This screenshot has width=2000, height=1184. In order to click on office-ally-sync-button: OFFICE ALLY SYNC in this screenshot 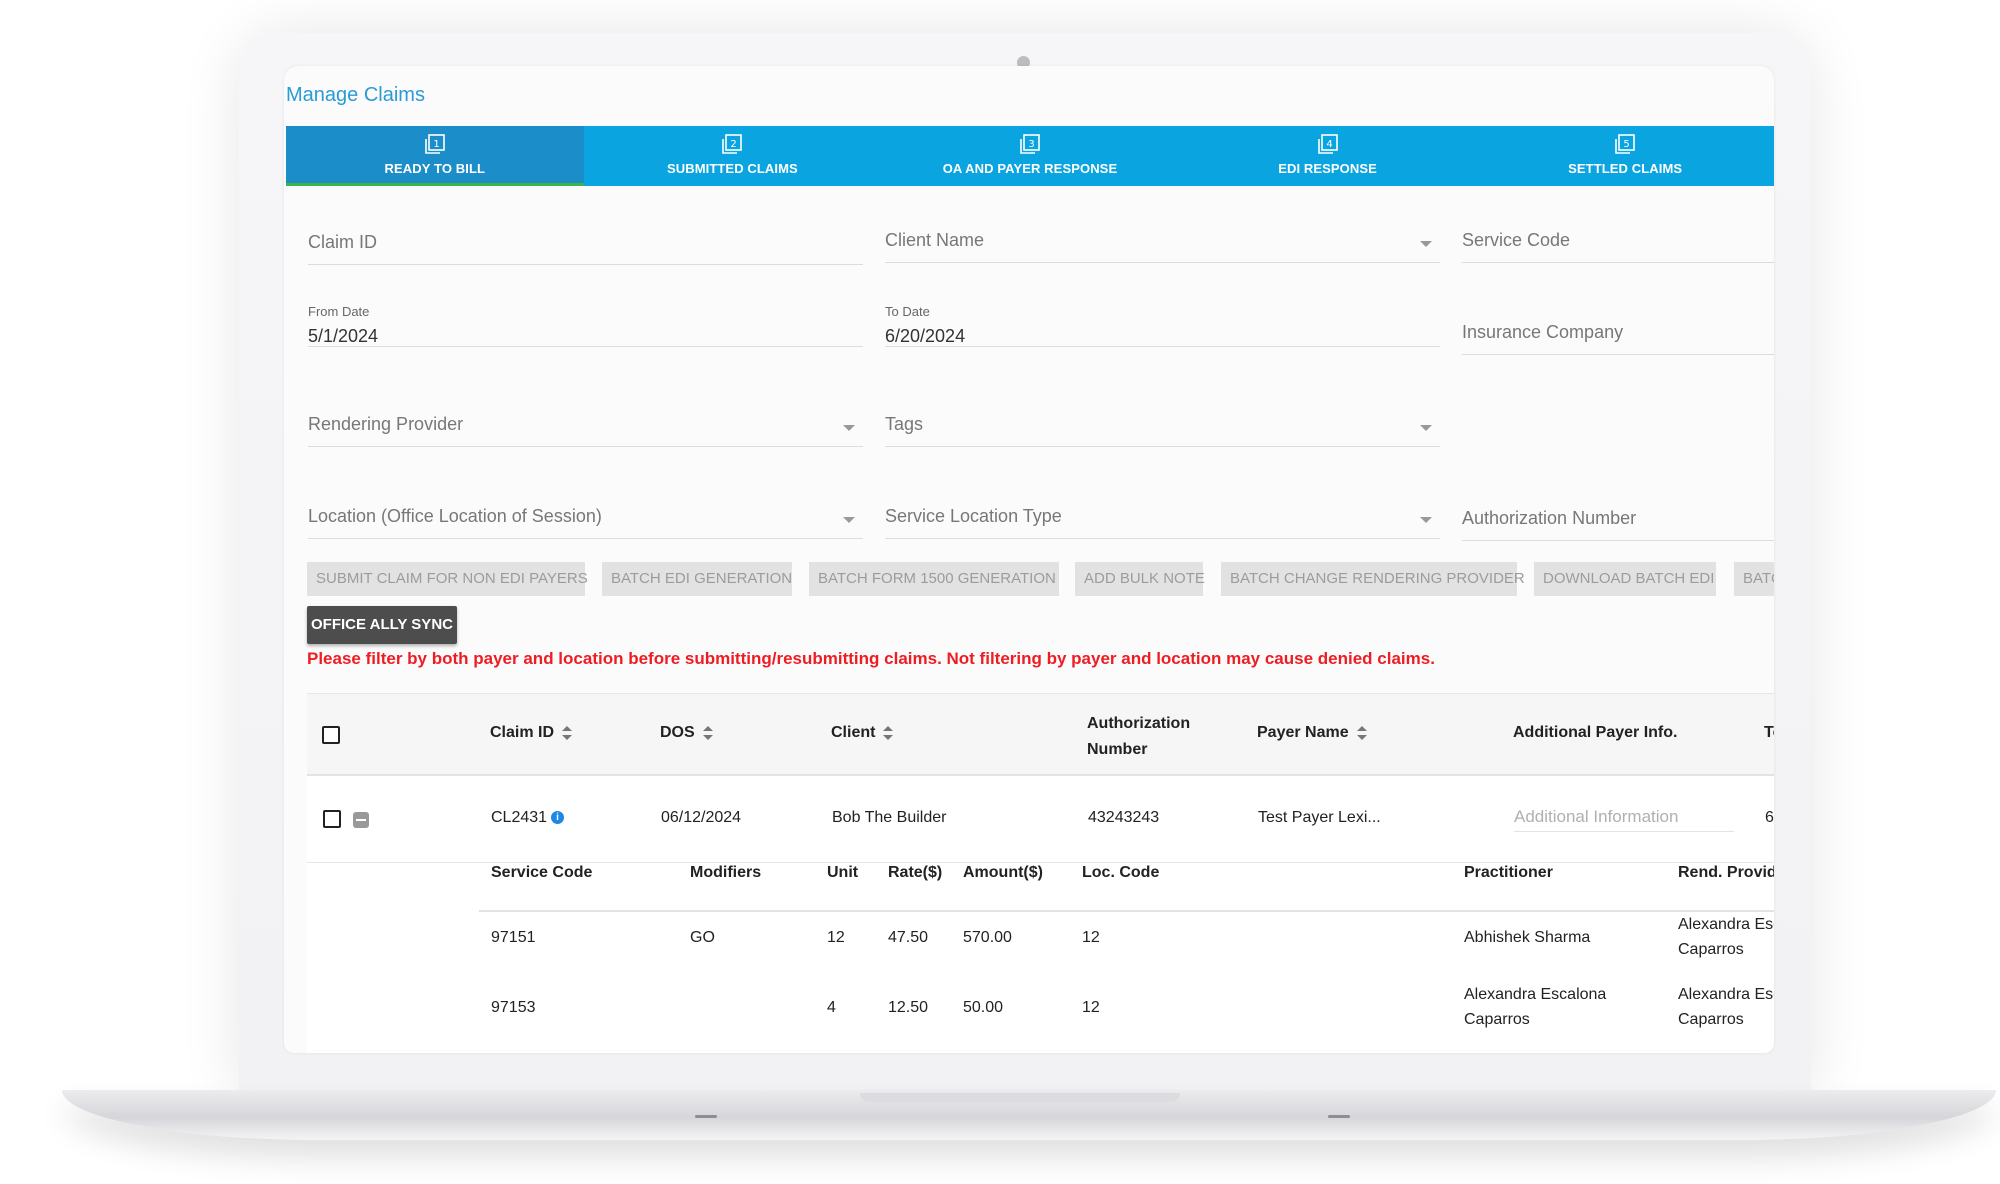, I will do `click(382, 625)`.